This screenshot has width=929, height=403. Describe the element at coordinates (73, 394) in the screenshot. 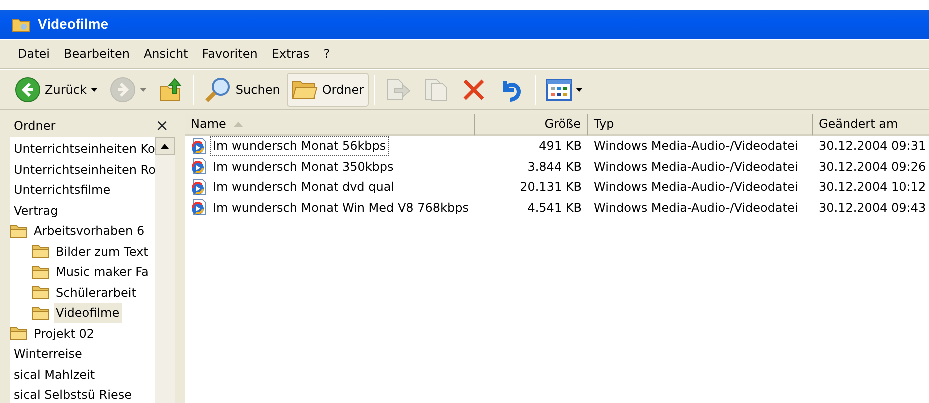

I see `tree-item: sical Selbstsü Riese` at that location.